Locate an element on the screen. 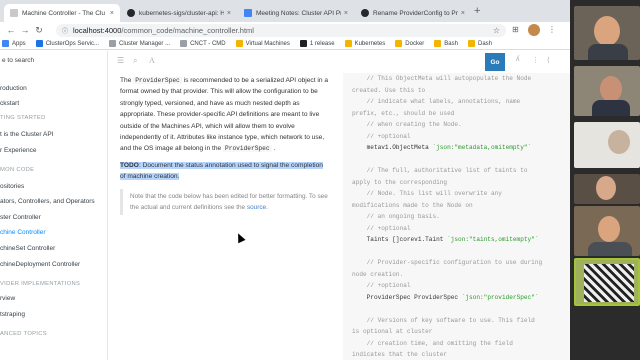 The image size is (640, 360). code-comment: is optional at cluster is located at coordinates (392, 331).